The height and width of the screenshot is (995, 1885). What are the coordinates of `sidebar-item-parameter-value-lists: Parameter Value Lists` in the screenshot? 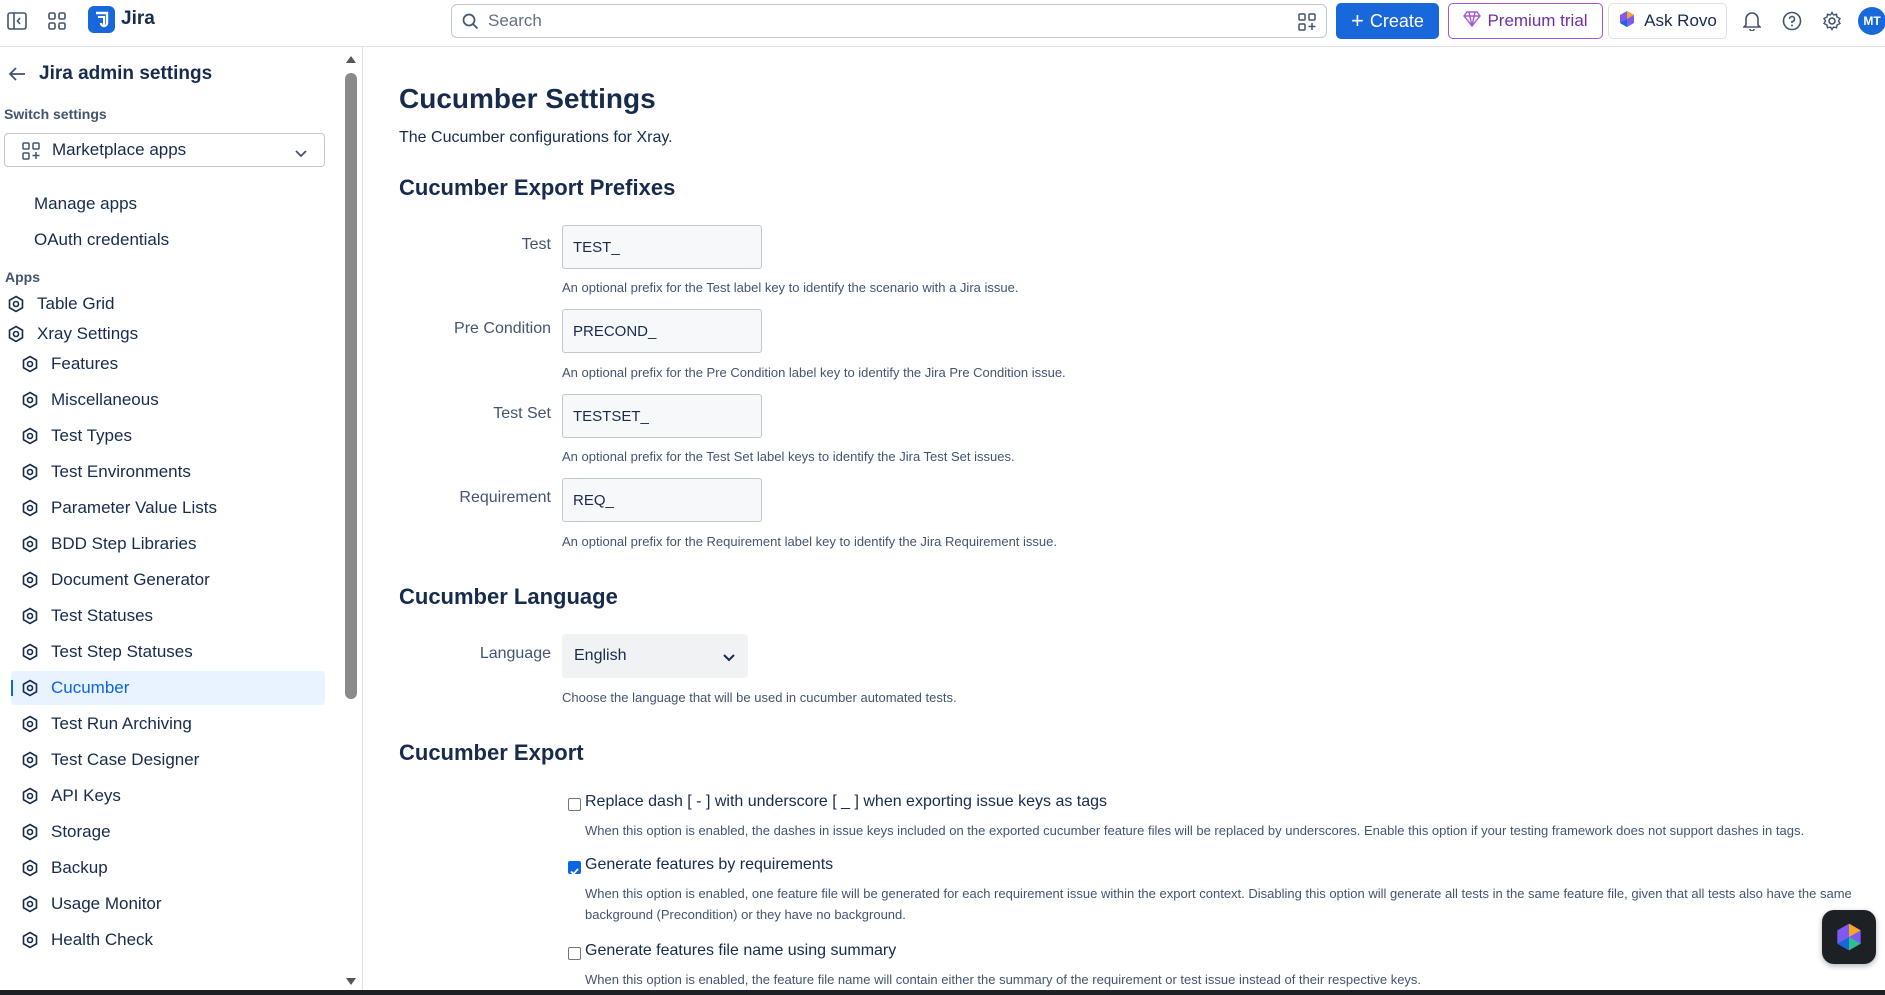 It's located at (168, 508).